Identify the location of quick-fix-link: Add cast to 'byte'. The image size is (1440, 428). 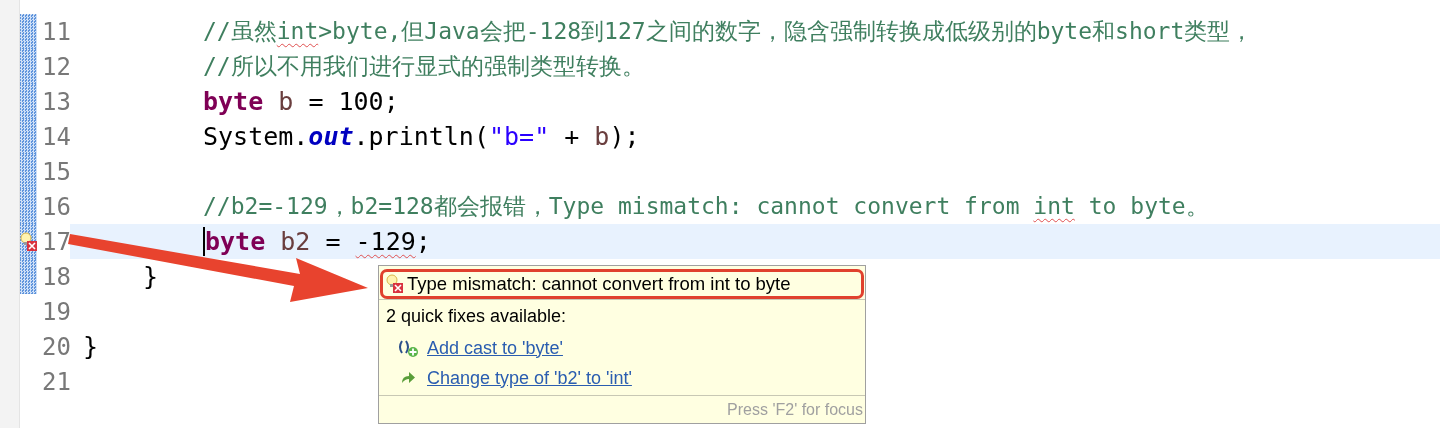
(495, 348).